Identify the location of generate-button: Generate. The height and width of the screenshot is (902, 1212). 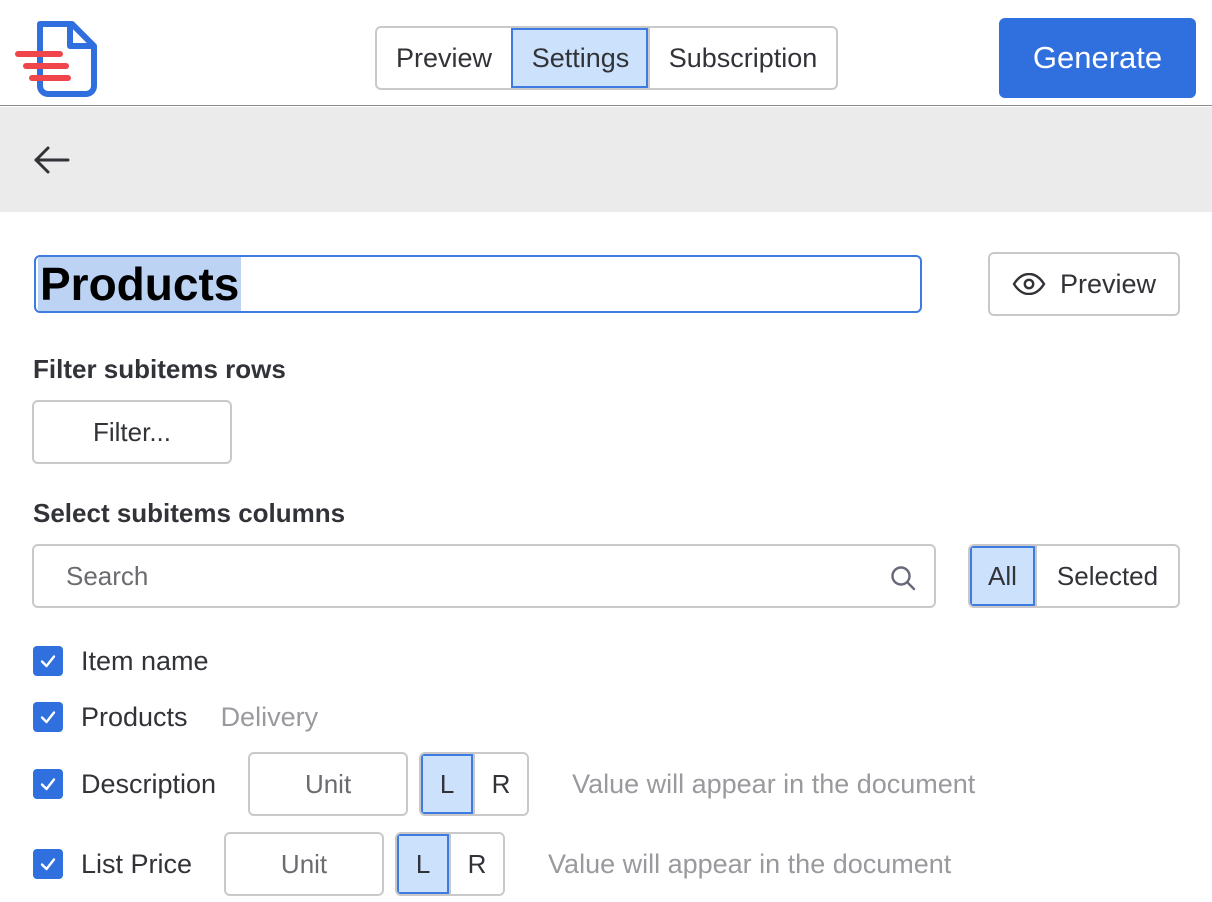
(1097, 58).